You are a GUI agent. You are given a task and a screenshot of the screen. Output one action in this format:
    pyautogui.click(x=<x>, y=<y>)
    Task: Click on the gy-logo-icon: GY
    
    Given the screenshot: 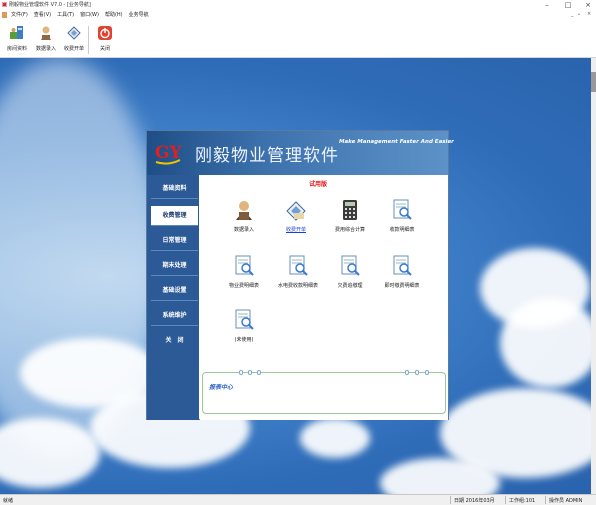 What is the action you would take?
    pyautogui.click(x=168, y=154)
    